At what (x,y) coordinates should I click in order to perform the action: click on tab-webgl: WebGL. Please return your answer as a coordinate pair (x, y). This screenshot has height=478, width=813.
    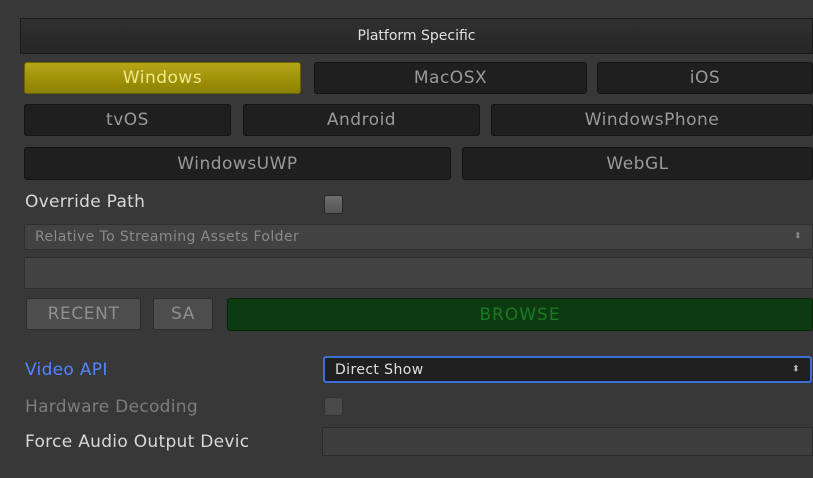
    Looking at the image, I should click on (637, 163).